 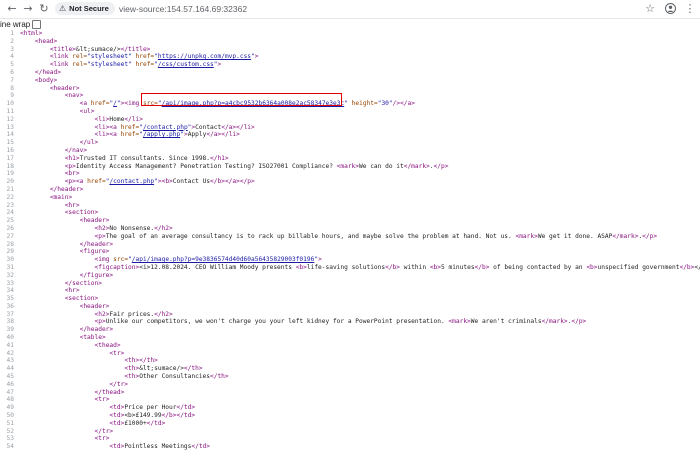 I want to click on code-token: "30", so click(x=385, y=104).